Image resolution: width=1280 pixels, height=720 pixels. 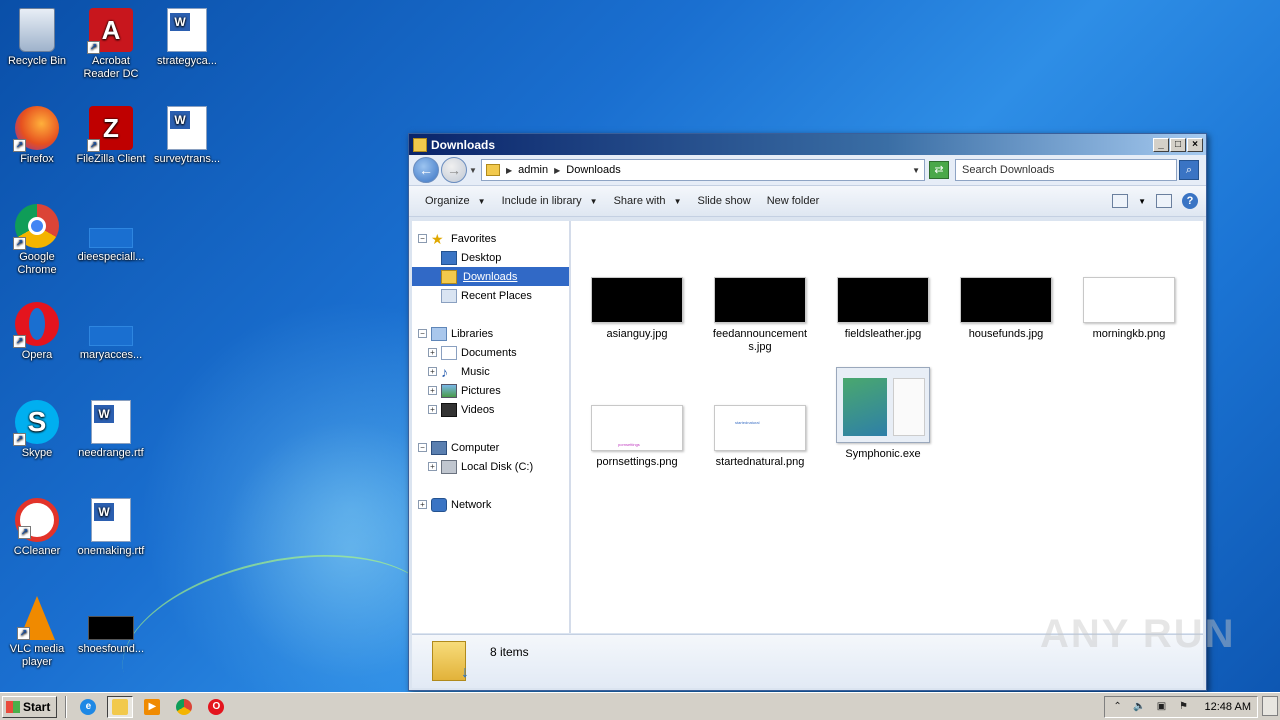 I want to click on desktop-icon-onemaking: W onemaking.rtf, so click(x=111, y=528).